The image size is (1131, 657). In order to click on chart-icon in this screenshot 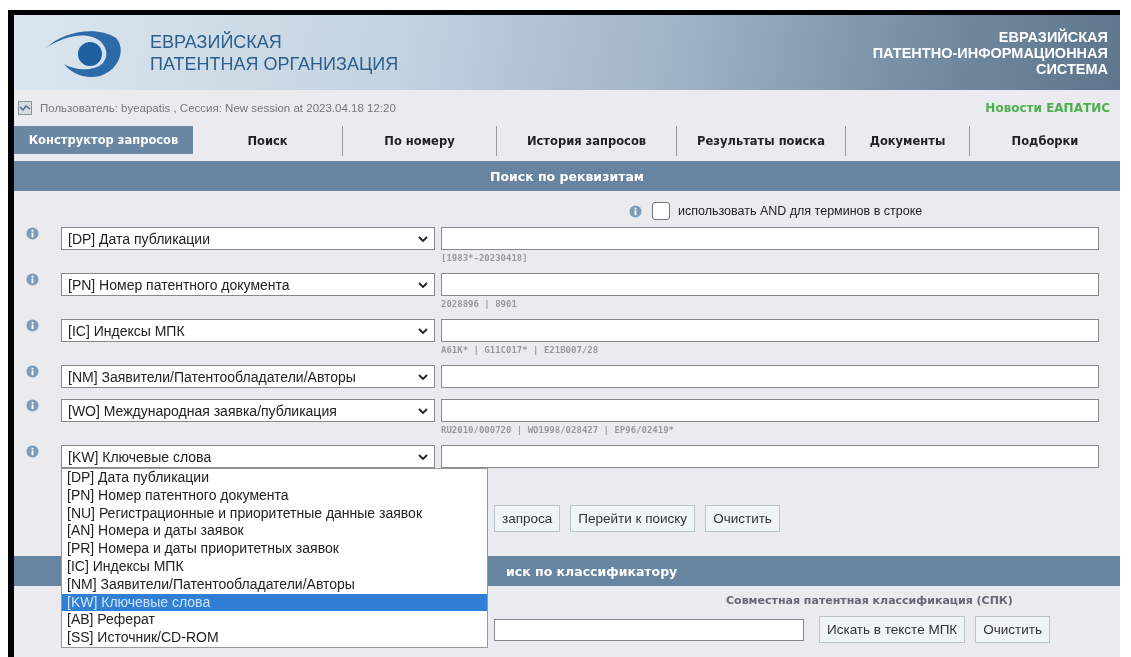, I will do `click(25, 108)`.